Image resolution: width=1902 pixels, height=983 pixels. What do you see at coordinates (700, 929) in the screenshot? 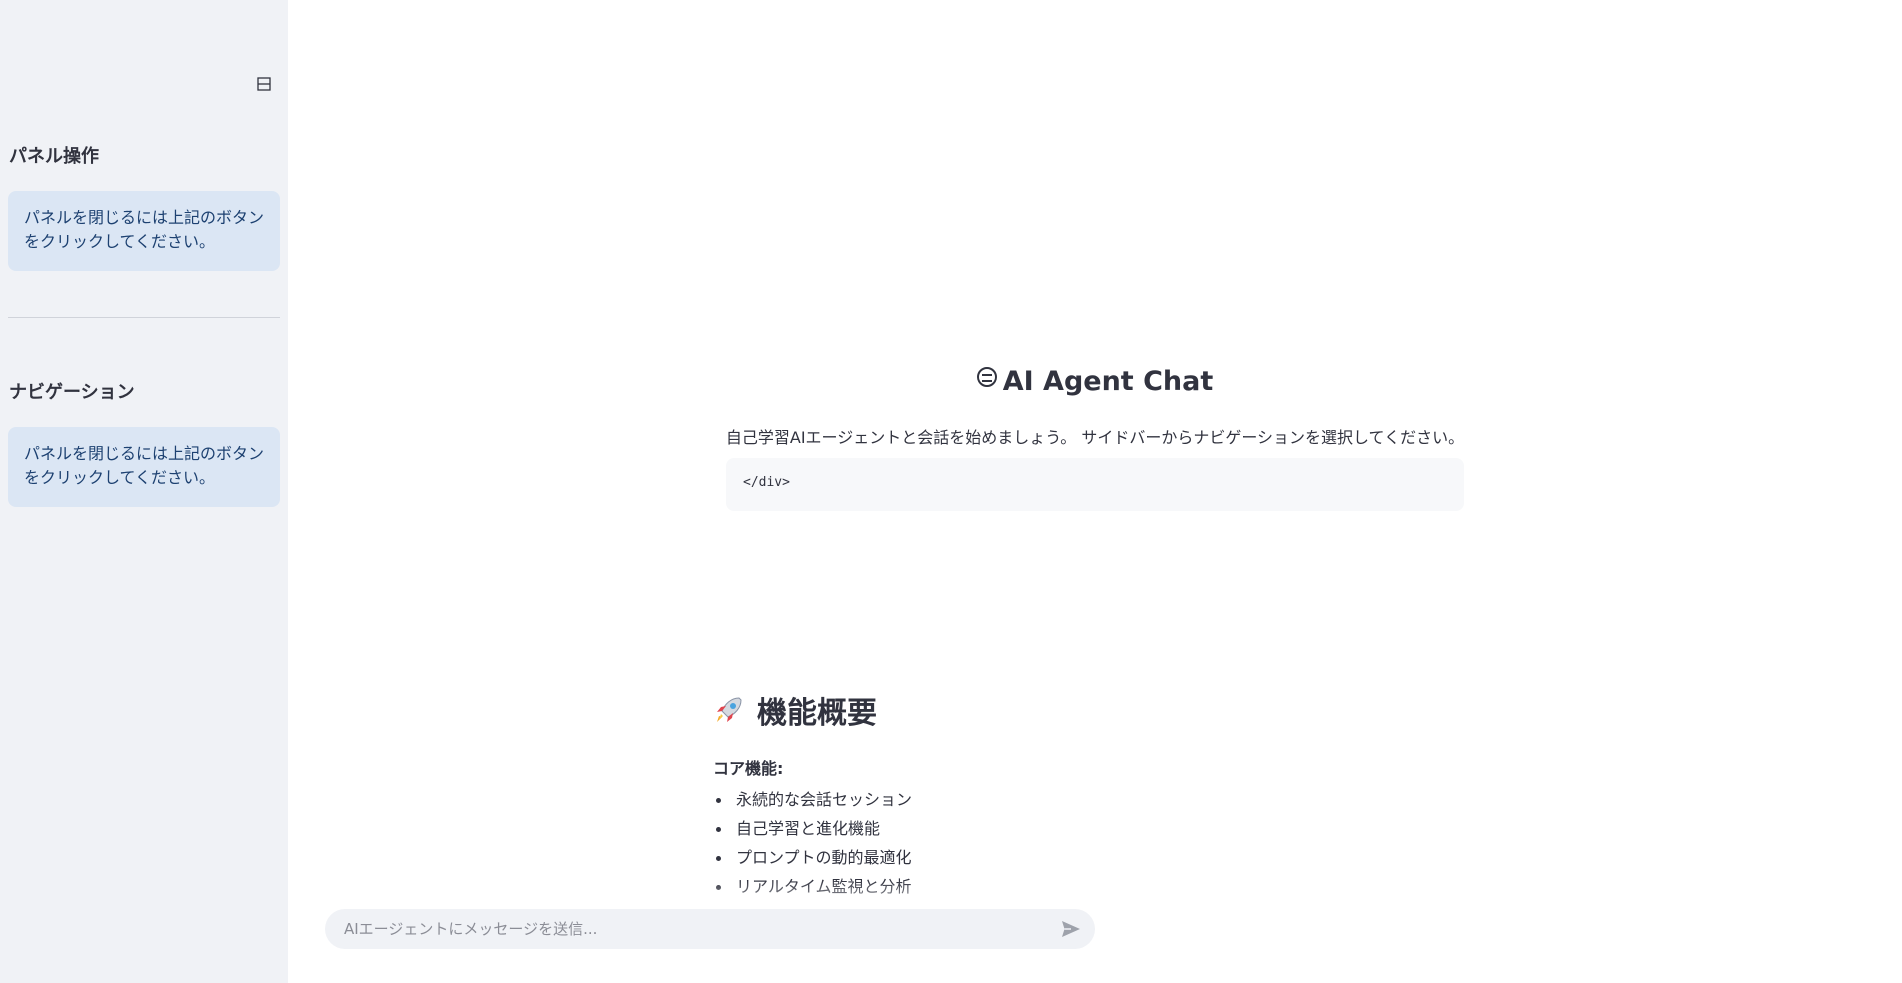
I see `chat-message-input` at bounding box center [700, 929].